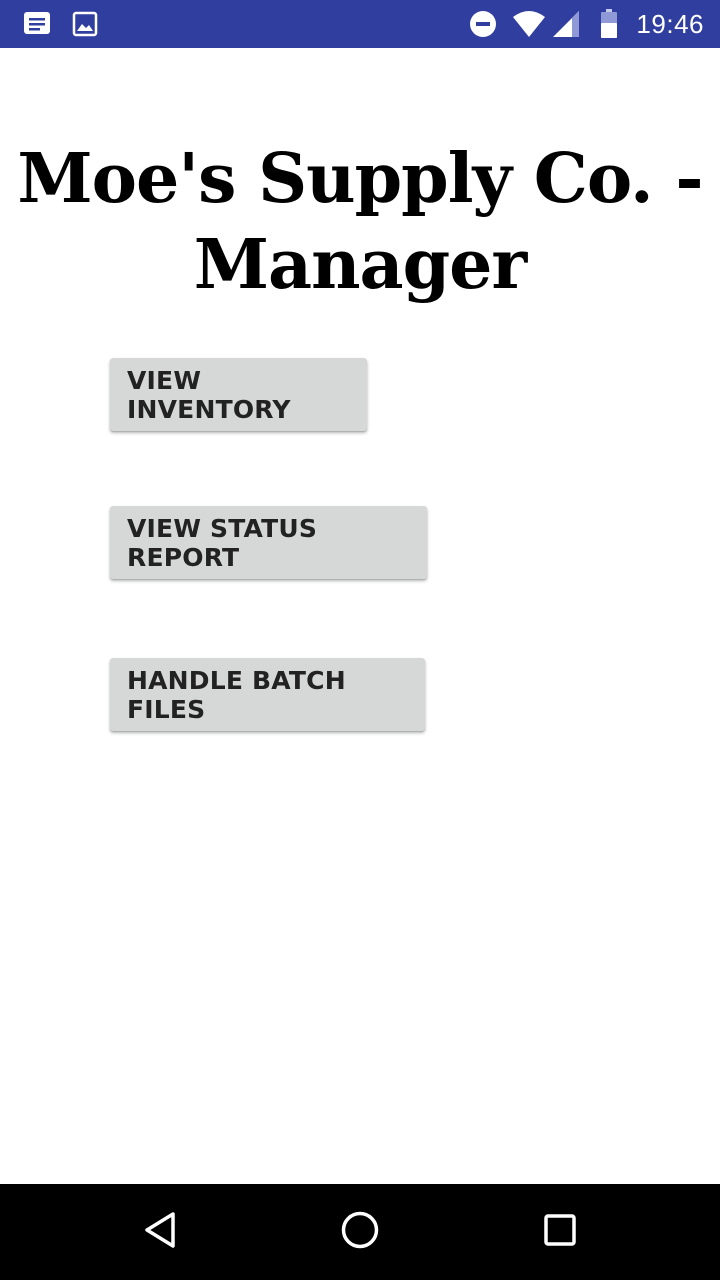 This screenshot has width=720, height=1280. I want to click on navigation-bar, so click(360, 1232).